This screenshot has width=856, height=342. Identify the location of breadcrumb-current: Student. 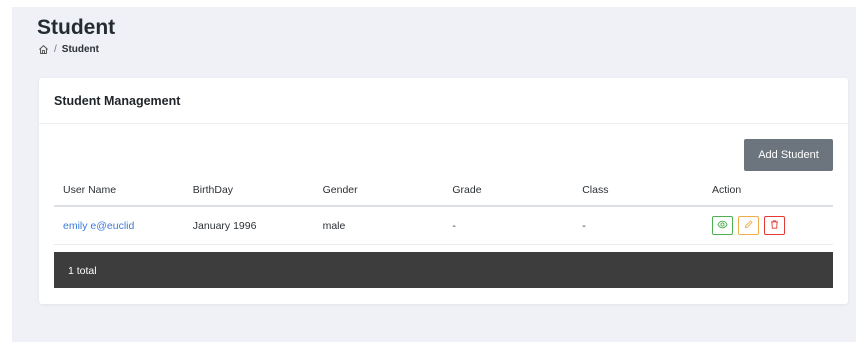
(80, 49).